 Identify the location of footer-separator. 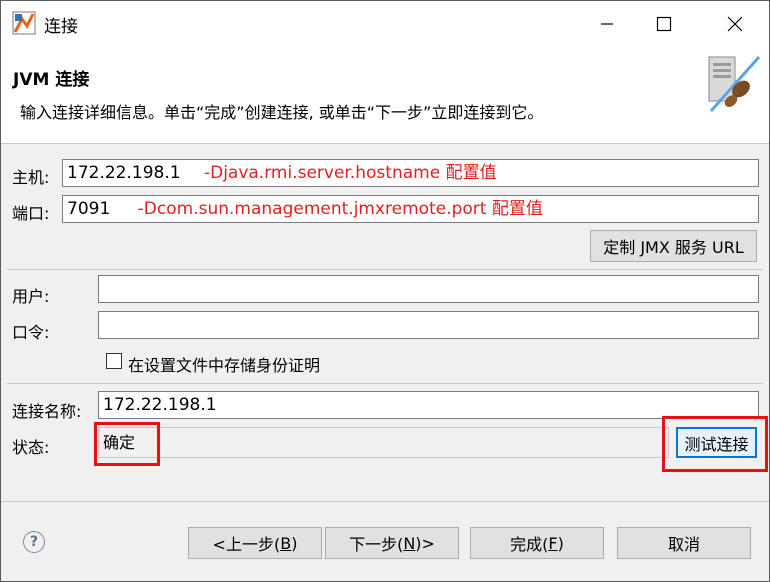
(385, 501).